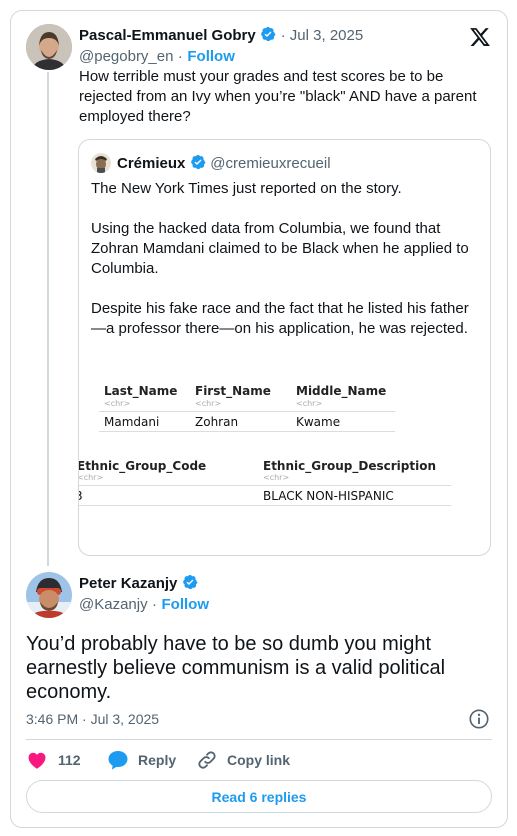 The image size is (517, 836). I want to click on quoted-author-row: Crémieux @cremieuxrecueil, so click(224, 163).